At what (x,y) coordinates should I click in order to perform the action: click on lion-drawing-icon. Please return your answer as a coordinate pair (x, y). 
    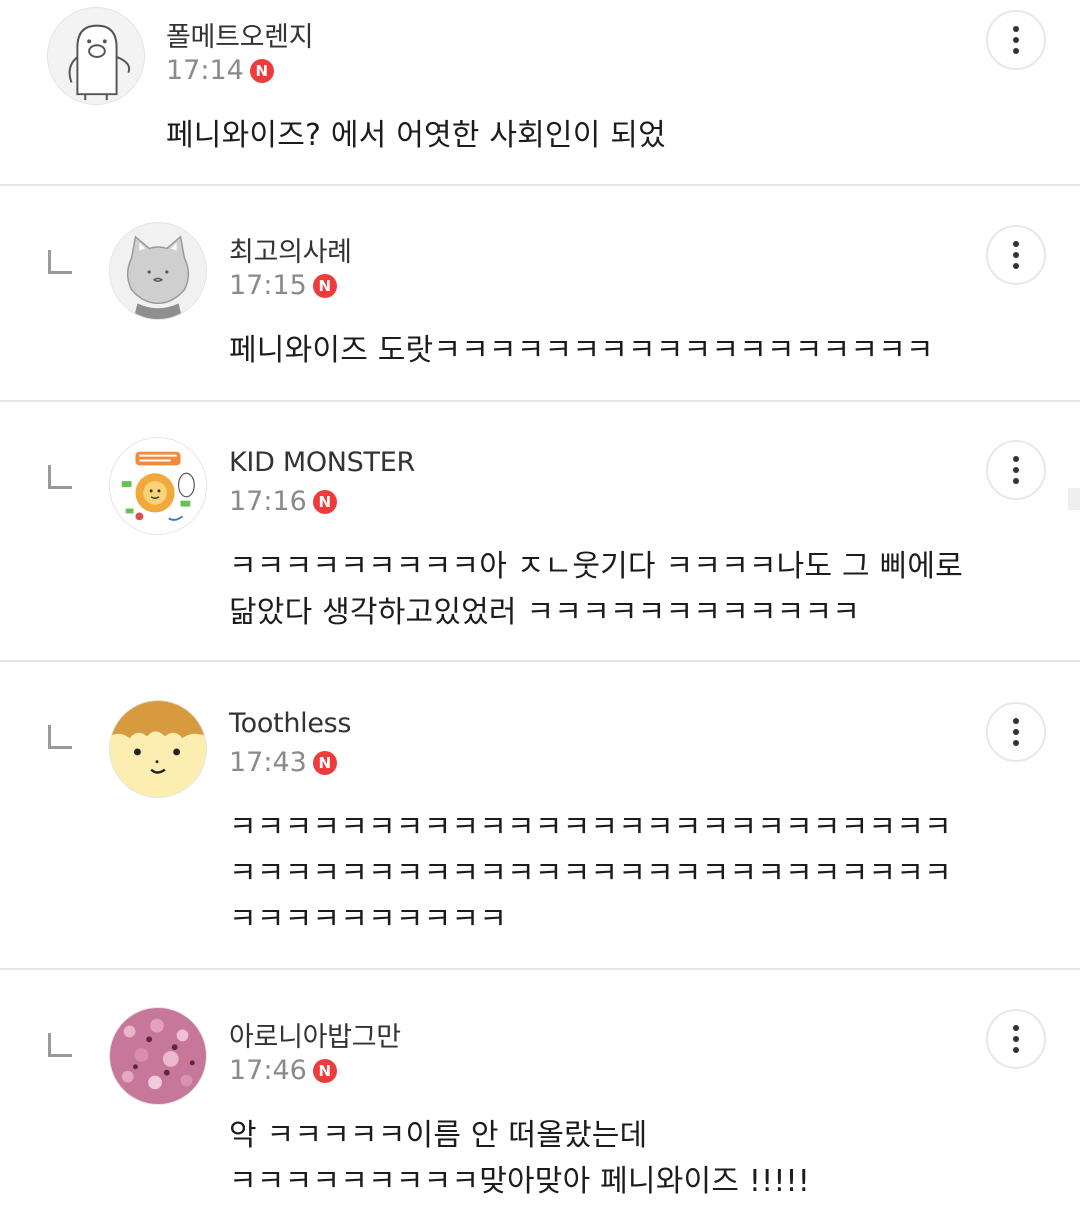
    Looking at the image, I should click on (158, 486).